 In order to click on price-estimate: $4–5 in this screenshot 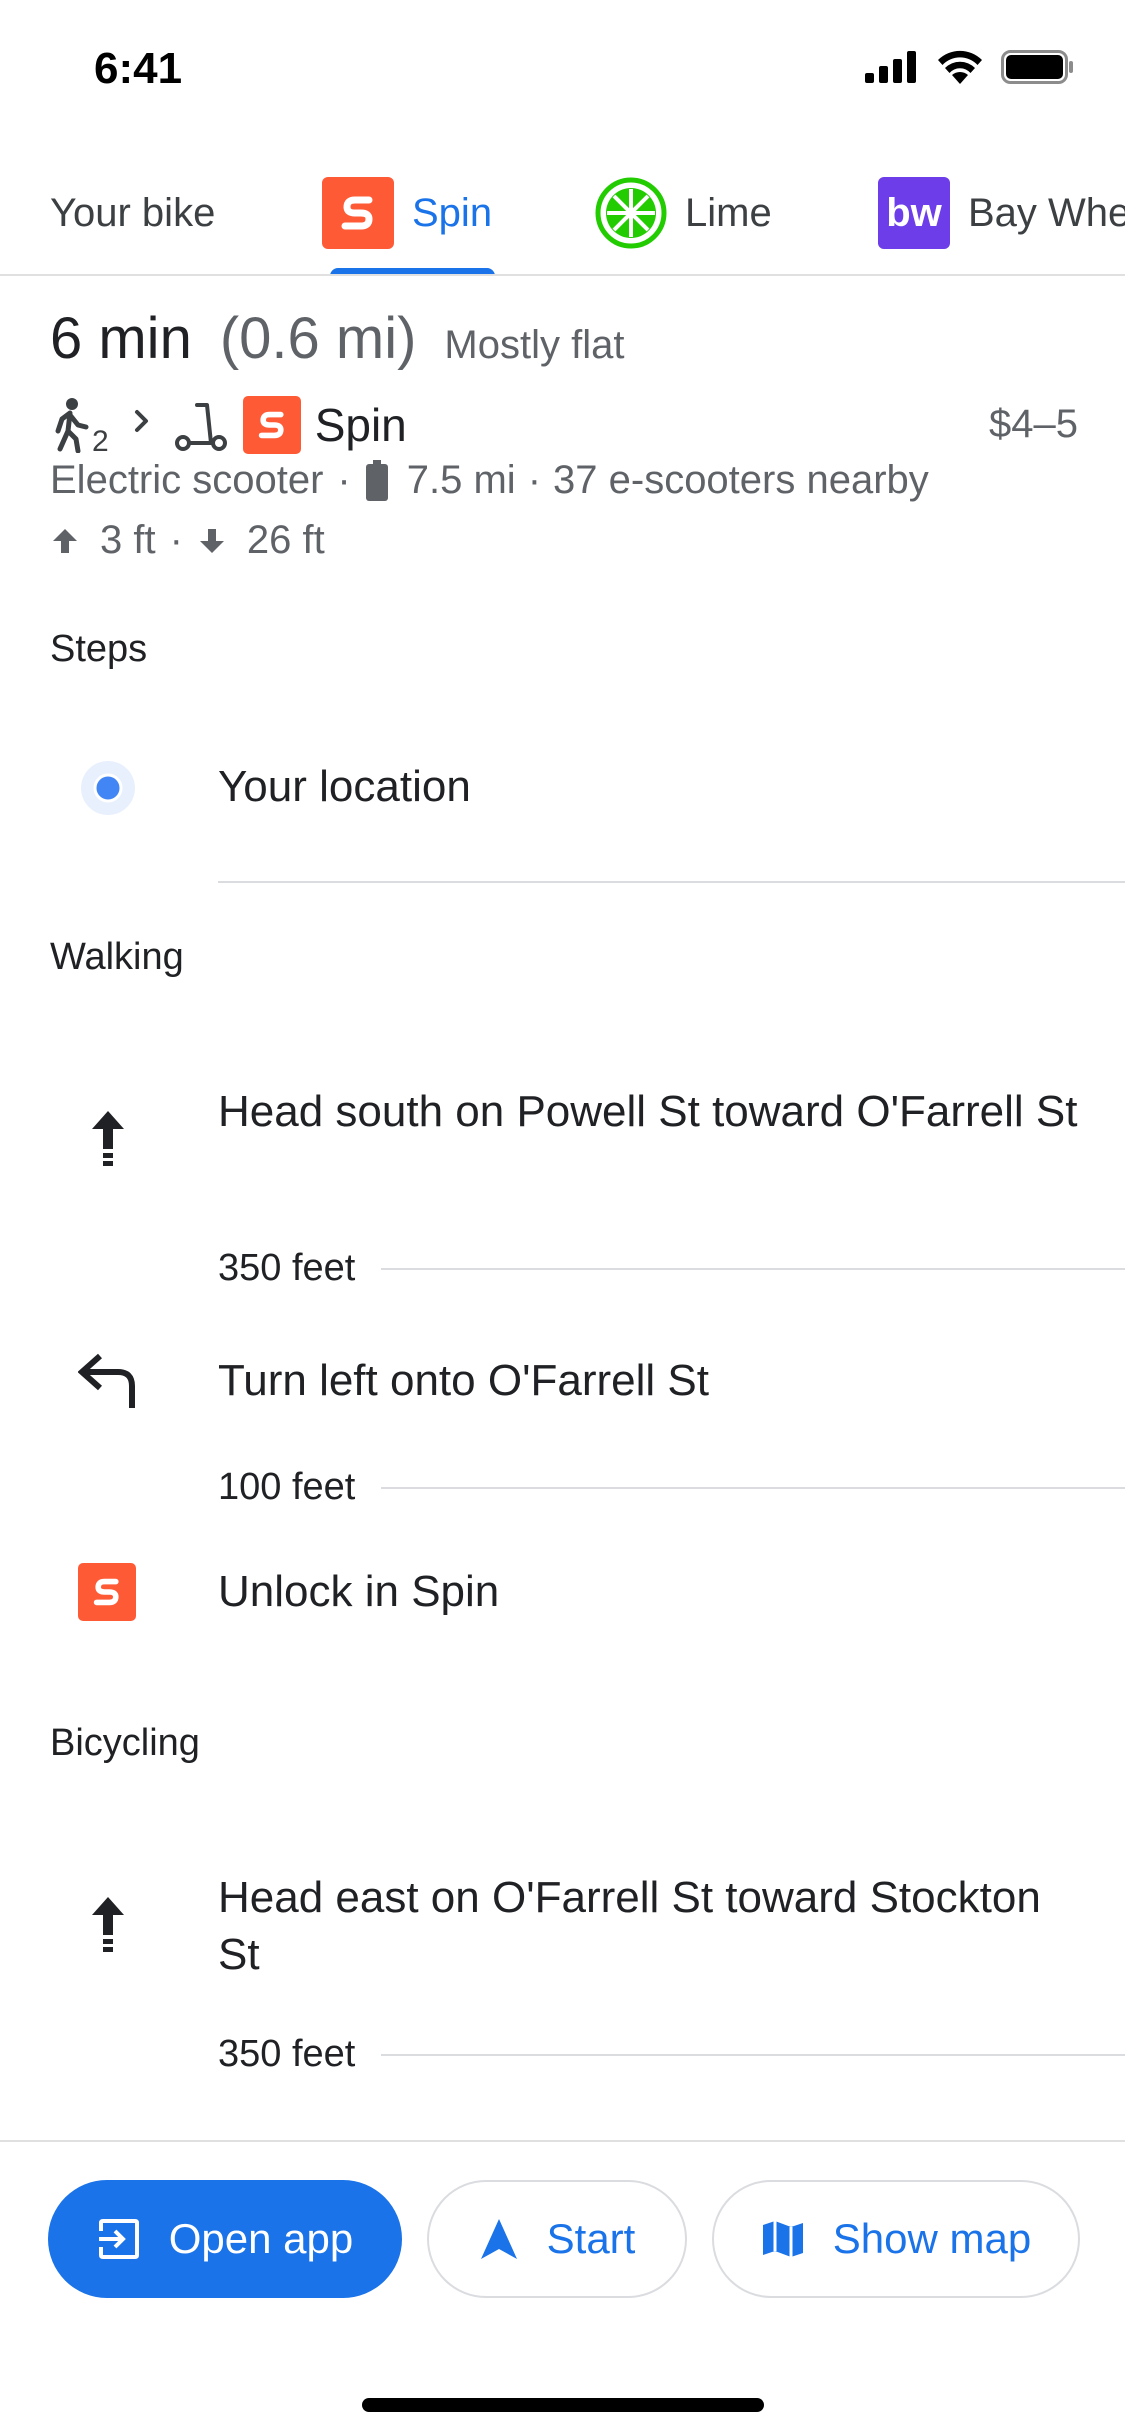, I will do `click(1033, 424)`.